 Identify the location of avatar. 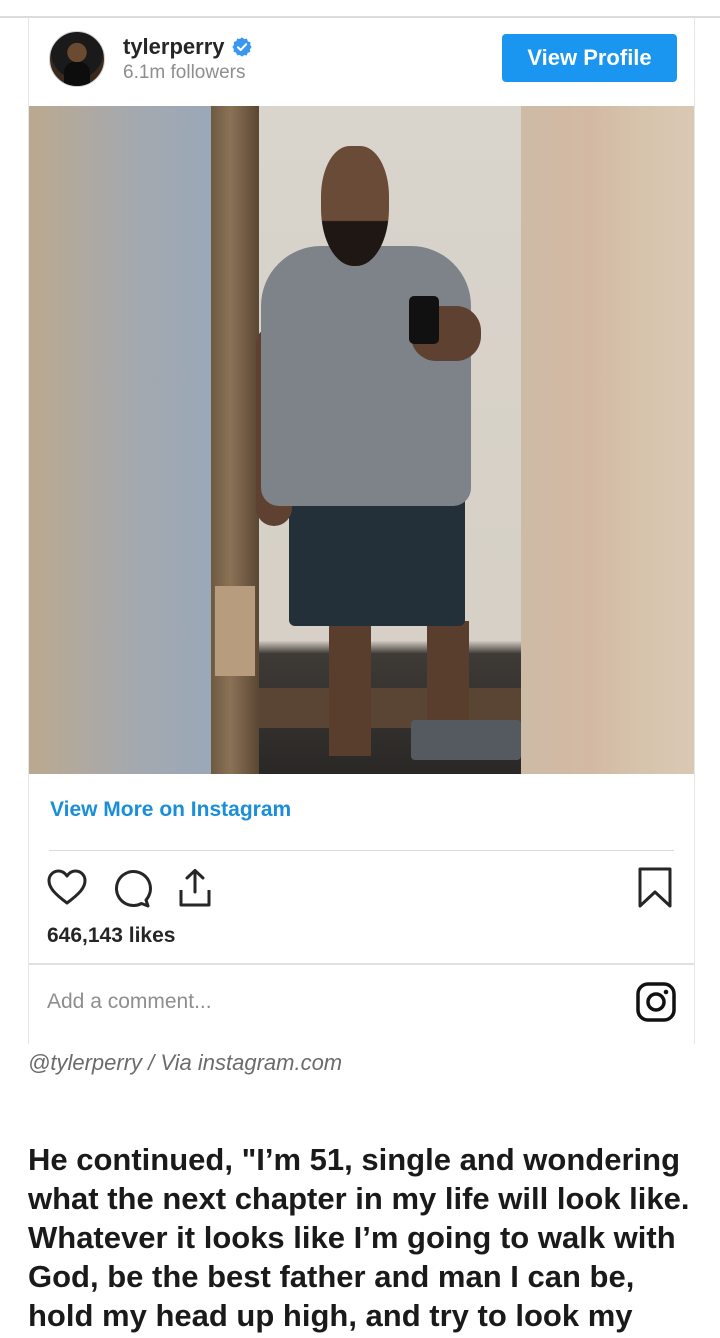
(77, 59).